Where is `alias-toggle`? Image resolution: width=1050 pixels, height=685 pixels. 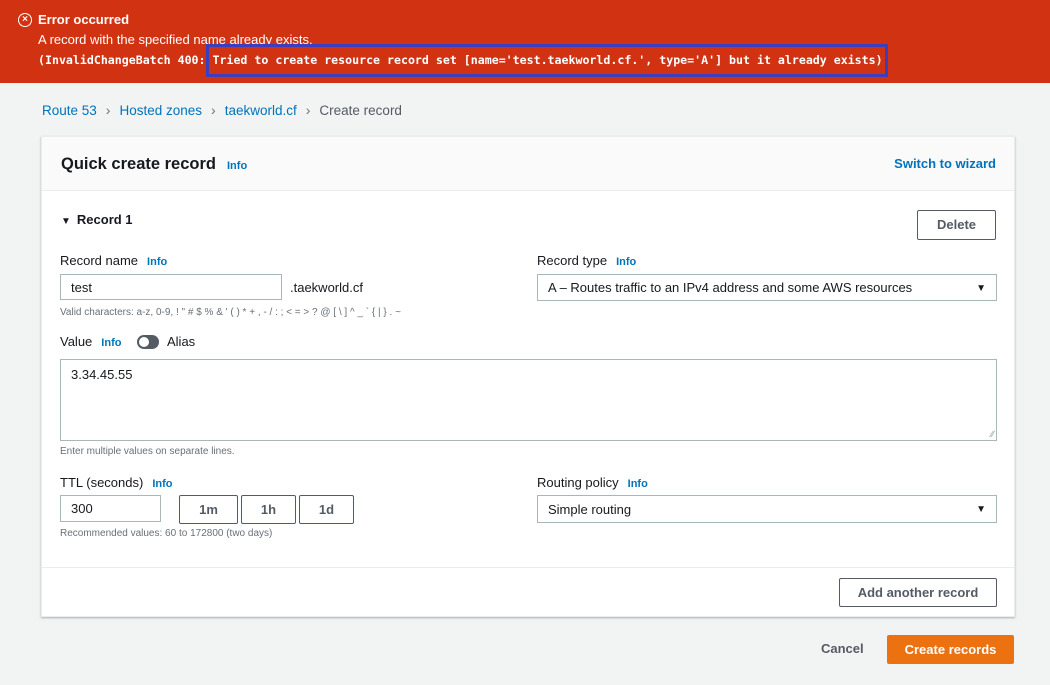 alias-toggle is located at coordinates (148, 342).